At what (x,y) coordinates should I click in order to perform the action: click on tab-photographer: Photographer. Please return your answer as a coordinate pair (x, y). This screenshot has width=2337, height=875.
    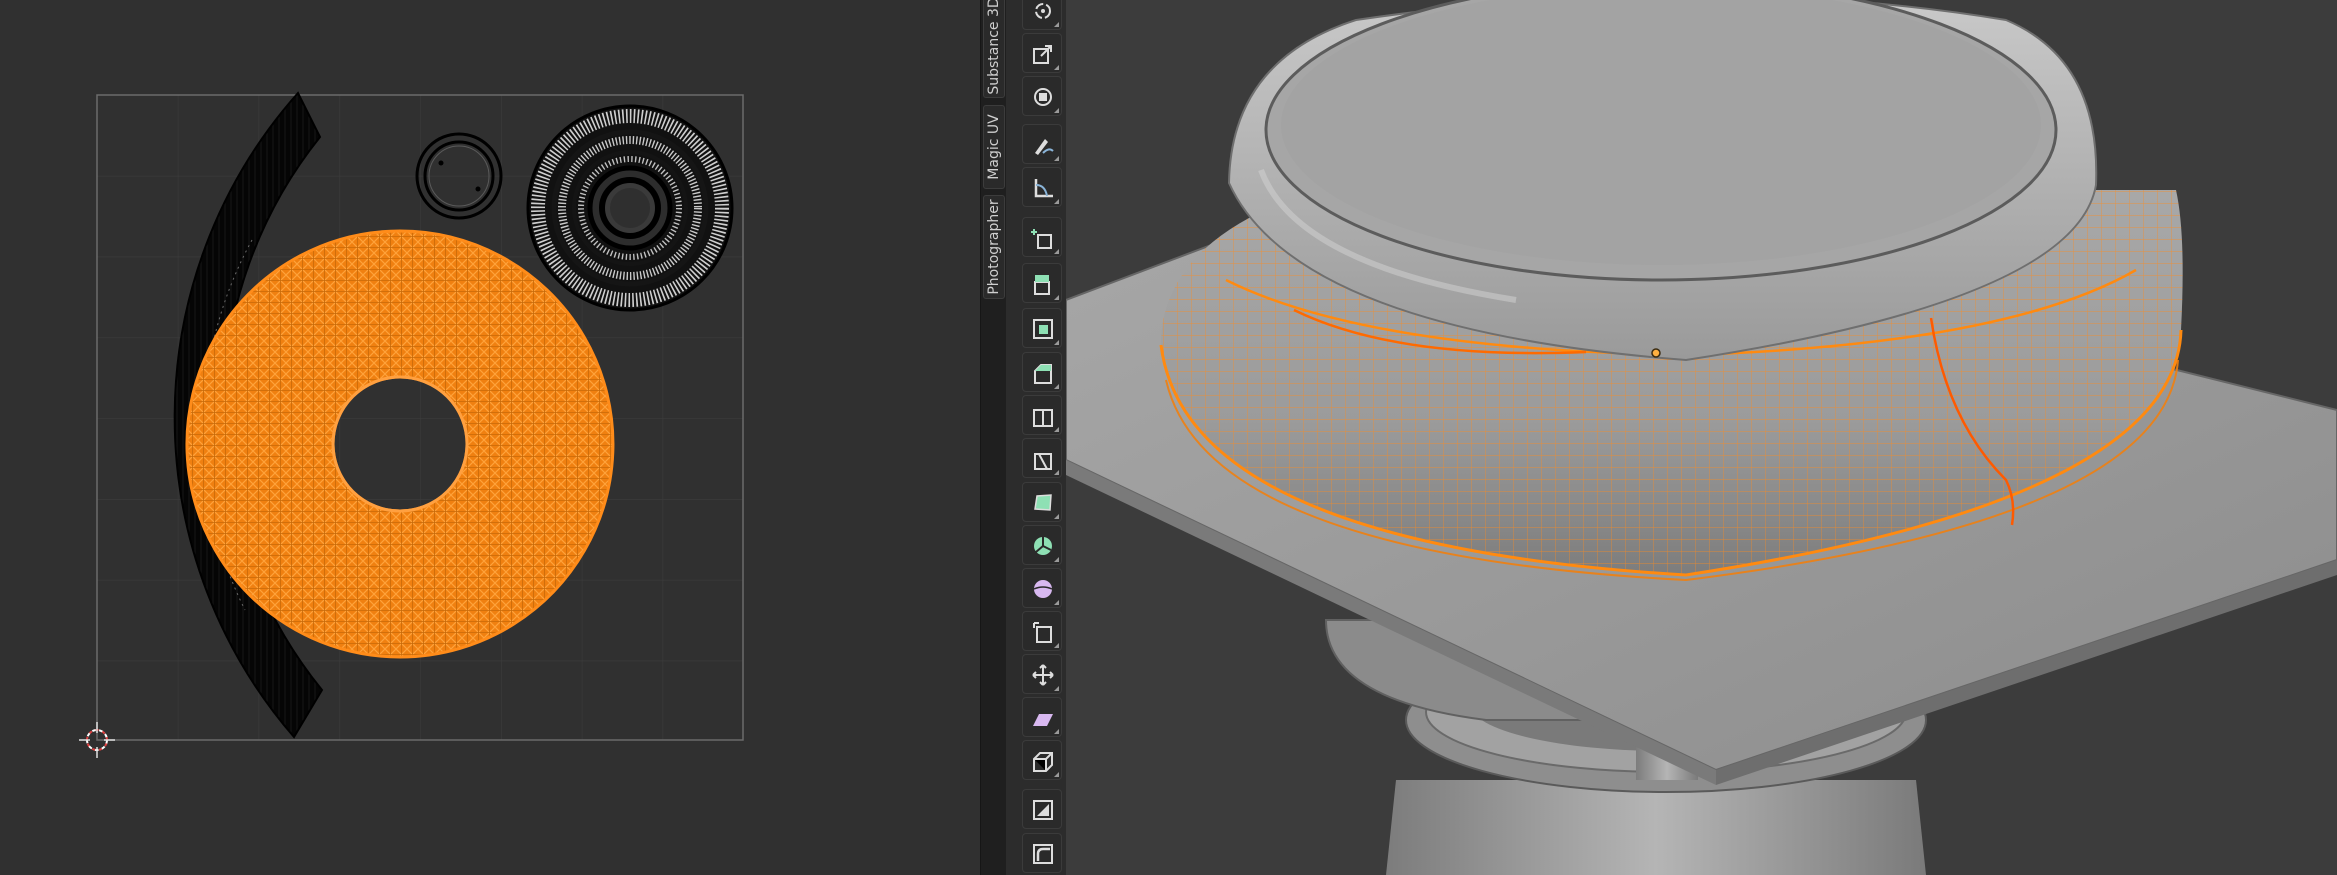
    Looking at the image, I should click on (994, 247).